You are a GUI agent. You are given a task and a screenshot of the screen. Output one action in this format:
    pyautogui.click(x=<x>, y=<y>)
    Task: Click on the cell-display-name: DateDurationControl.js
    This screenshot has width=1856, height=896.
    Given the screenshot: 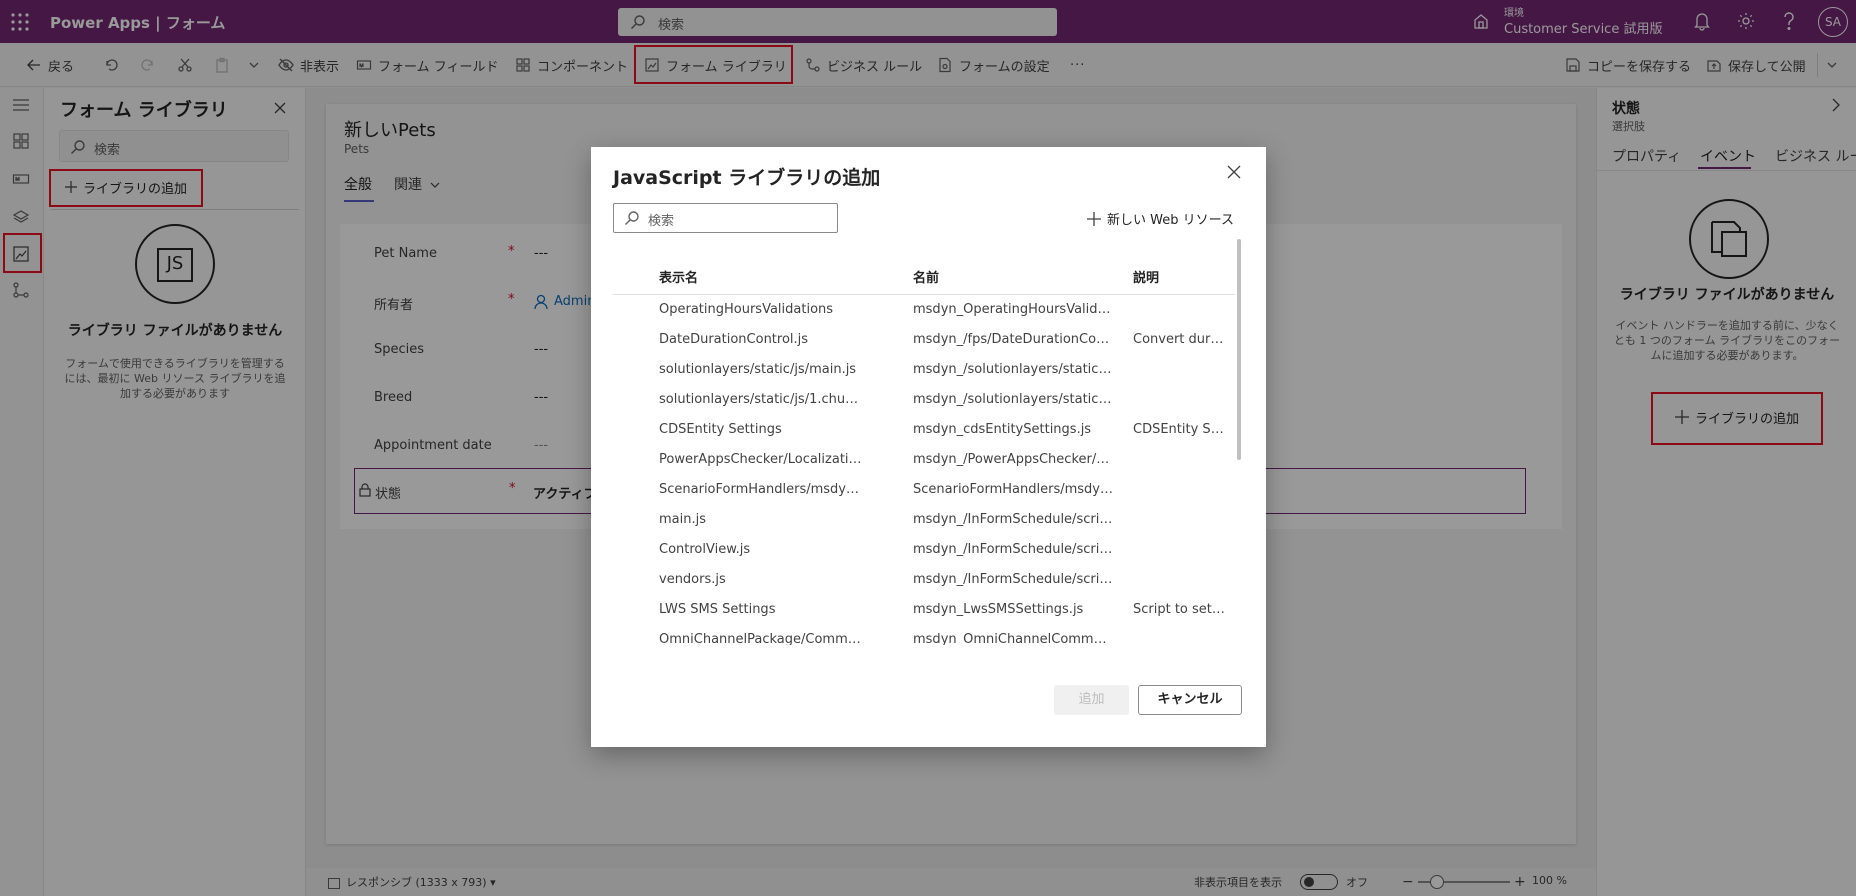 What is the action you would take?
    pyautogui.click(x=734, y=339)
    